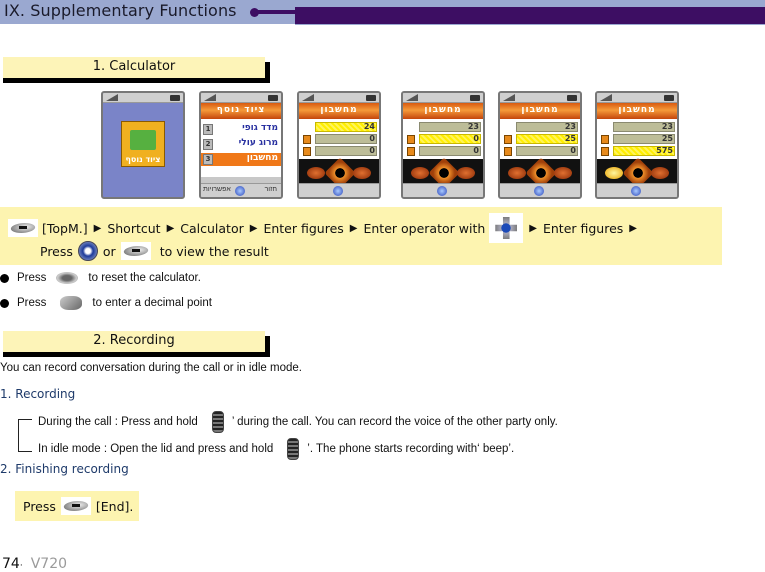 Image resolution: width=765 pixels, height=572 pixels. What do you see at coordinates (144, 278) in the screenshot?
I see `tip-text: to reset the calculator.` at bounding box center [144, 278].